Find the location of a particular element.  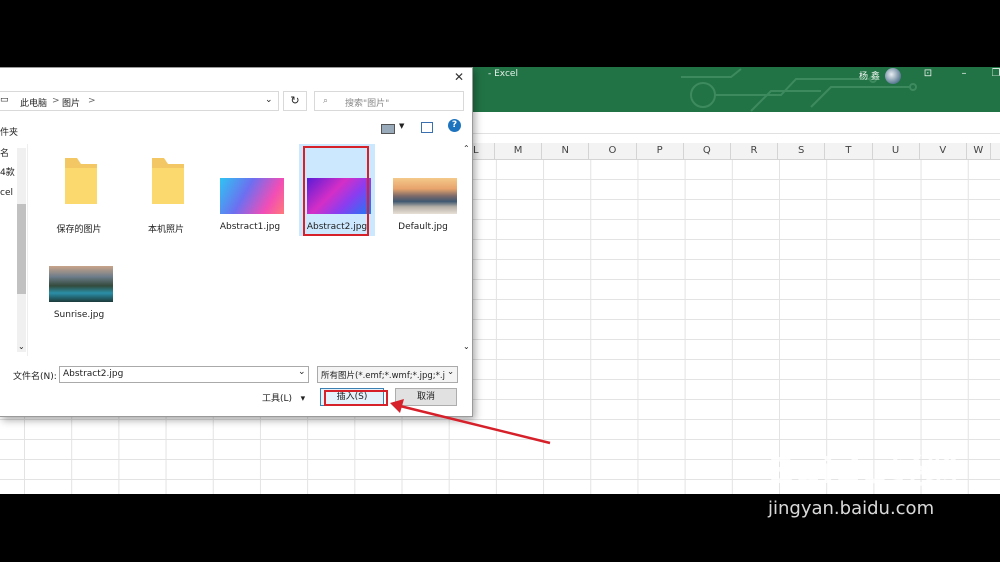

tools-dropdown-icon: ▾ is located at coordinates (303, 399).